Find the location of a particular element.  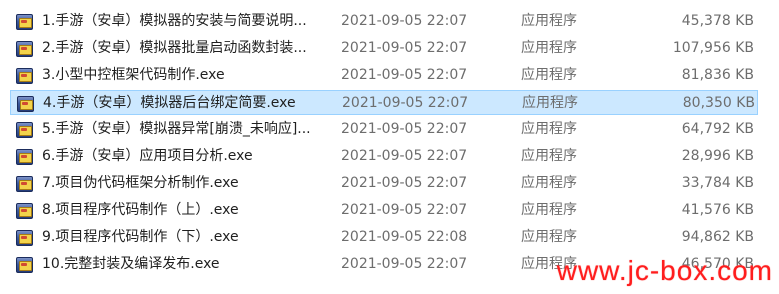

file-name: 9.项目程序代码制作（下）.exe is located at coordinates (140, 237).